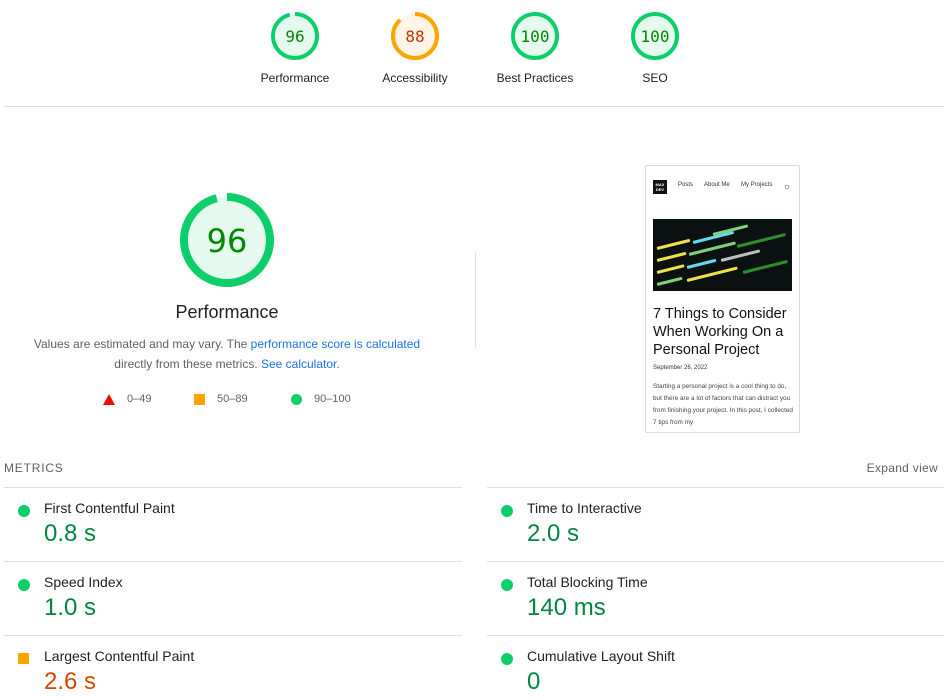  Describe the element at coordinates (680, 368) in the screenshot. I see `post-date: September 26, 2022` at that location.